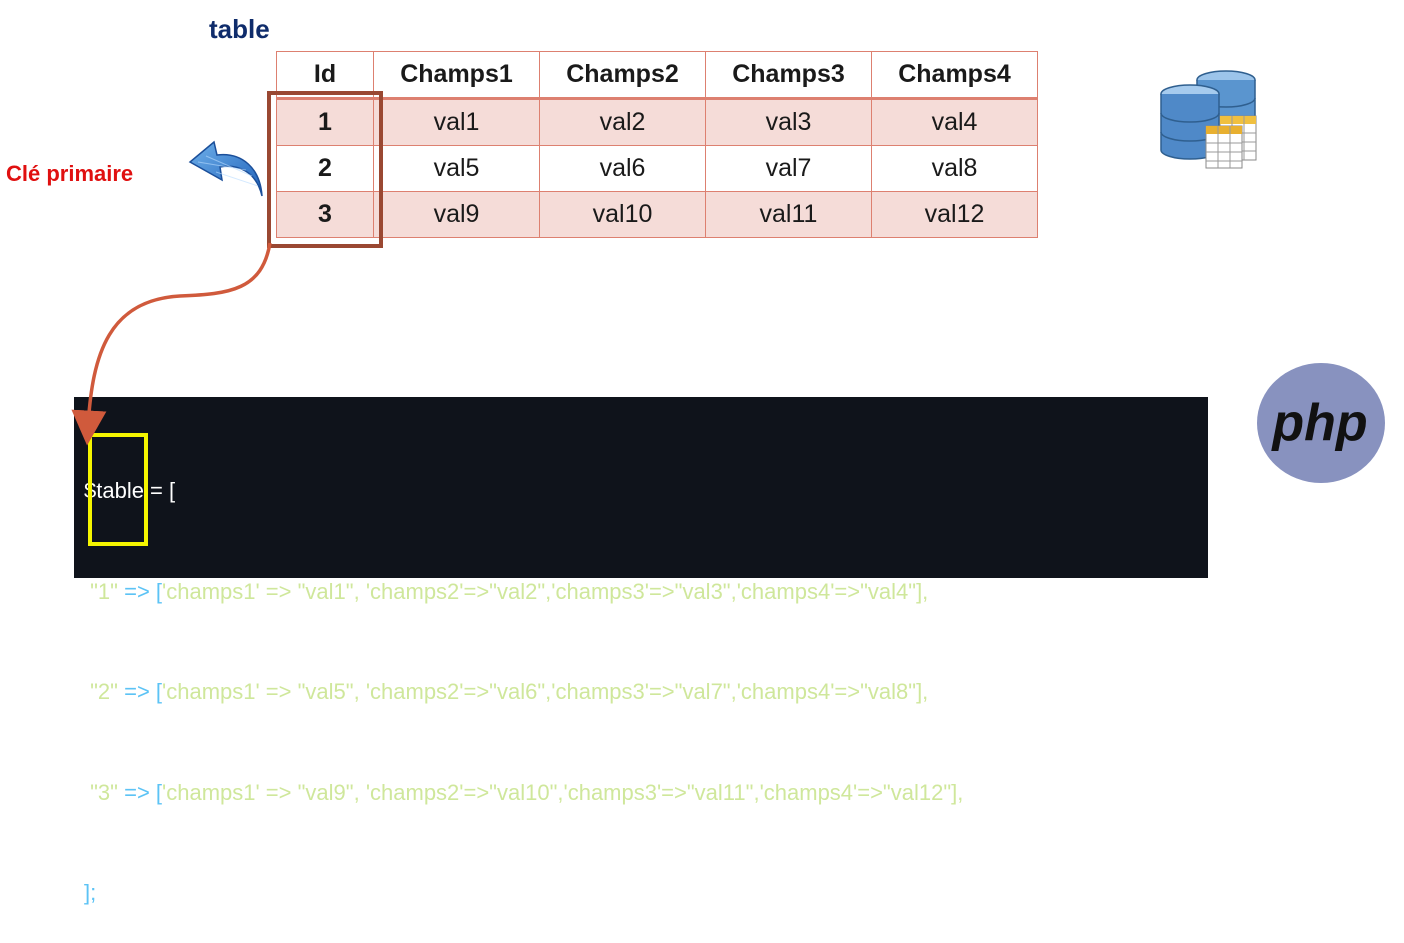  Describe the element at coordinates (622, 122) in the screenshot. I see `cell: val2` at that location.